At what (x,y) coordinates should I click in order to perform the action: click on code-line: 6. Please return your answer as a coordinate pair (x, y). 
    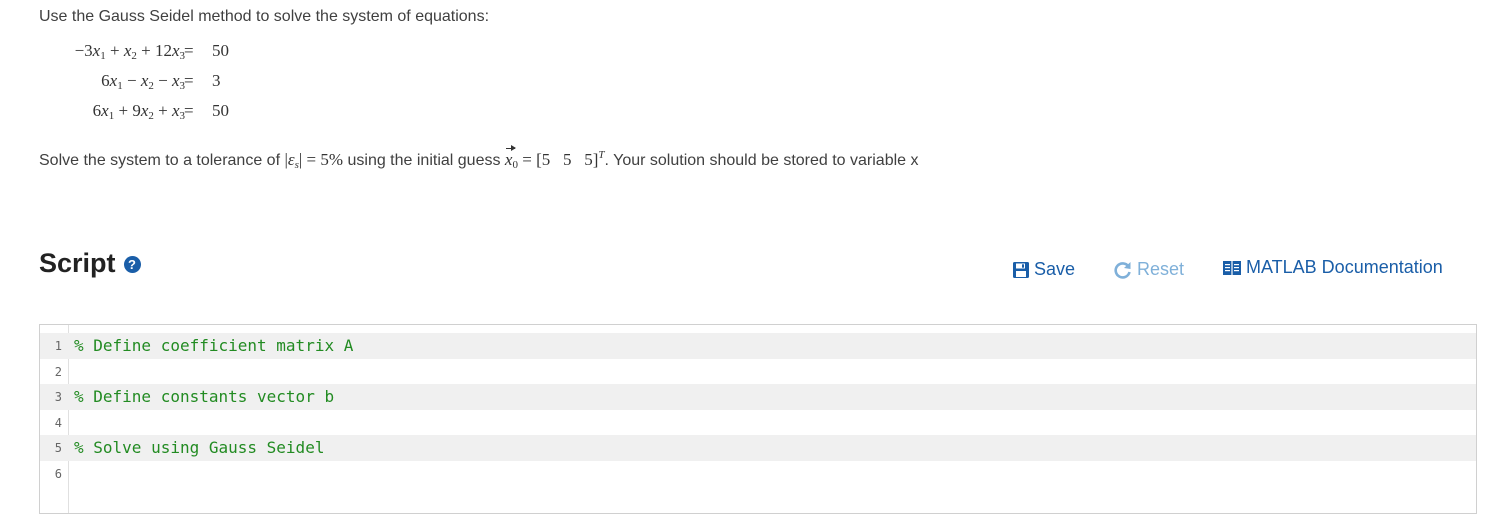
    Looking at the image, I should click on (758, 474).